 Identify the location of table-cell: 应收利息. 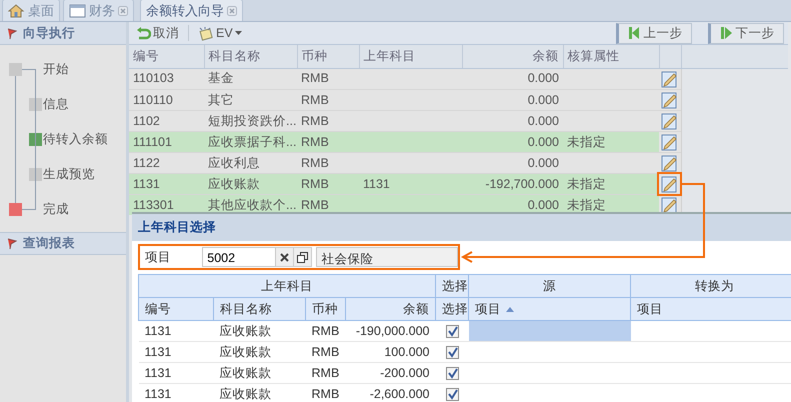
(234, 163).